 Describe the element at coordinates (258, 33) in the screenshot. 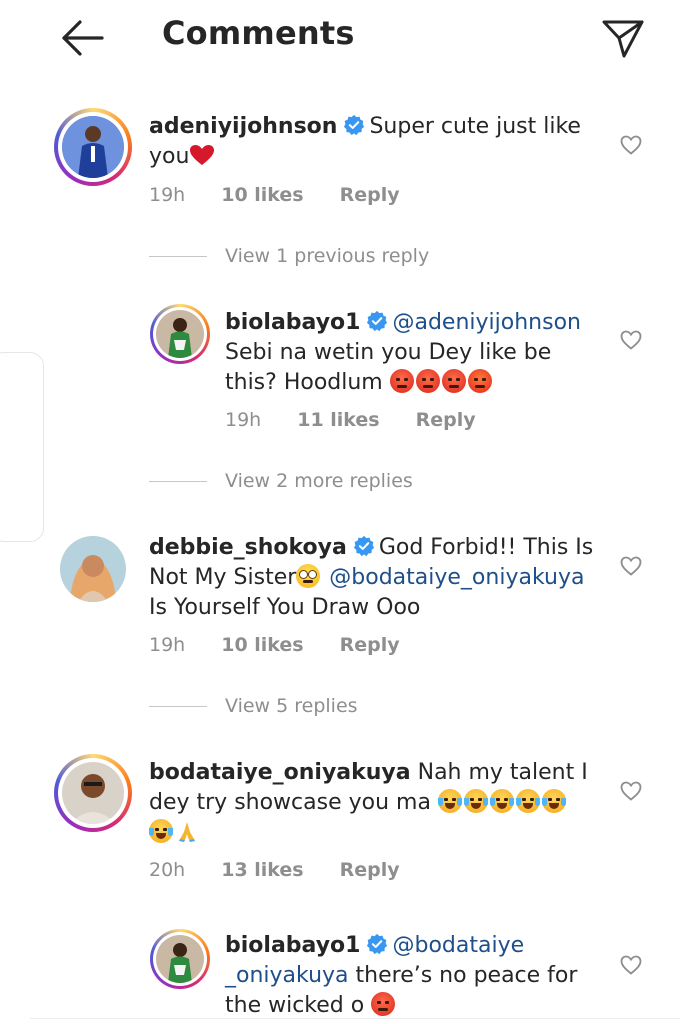

I see `page-title: Comments` at that location.